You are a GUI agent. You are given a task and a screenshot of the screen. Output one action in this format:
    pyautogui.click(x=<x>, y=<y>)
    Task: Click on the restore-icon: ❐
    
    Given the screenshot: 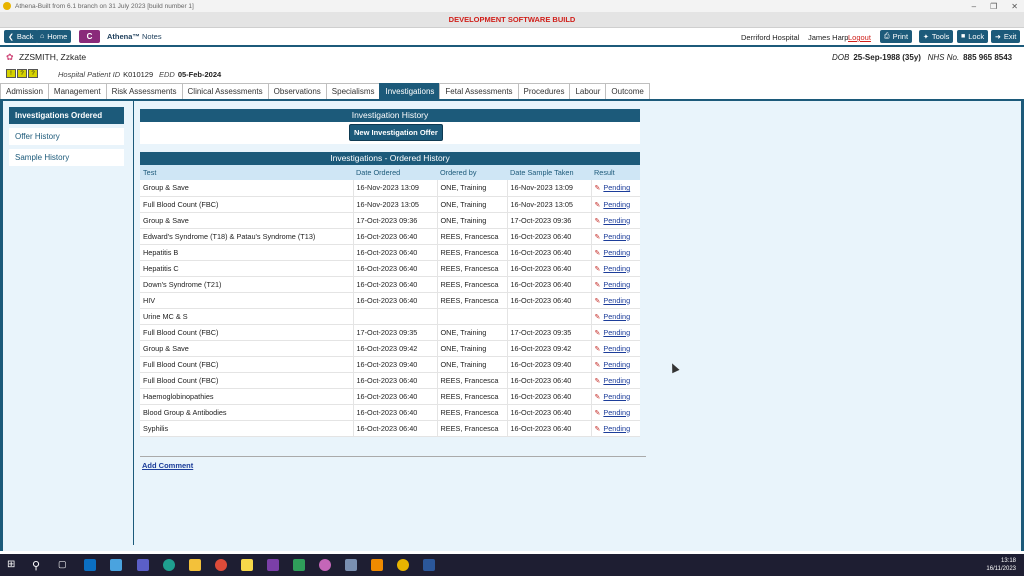 What is the action you would take?
    pyautogui.click(x=993, y=6)
    